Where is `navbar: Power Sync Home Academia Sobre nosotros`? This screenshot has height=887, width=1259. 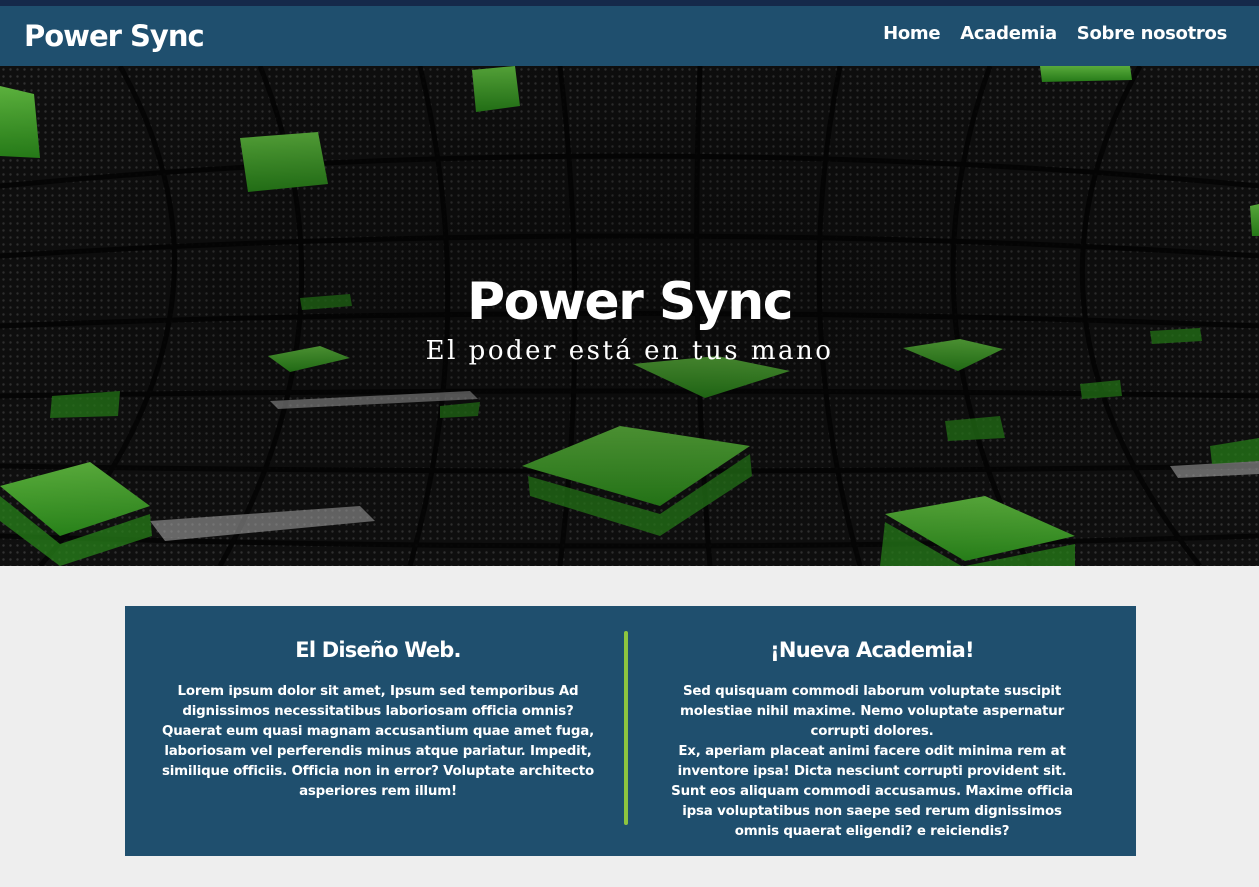
navbar: Power Sync Home Academia Sobre nosotros is located at coordinates (629, 36).